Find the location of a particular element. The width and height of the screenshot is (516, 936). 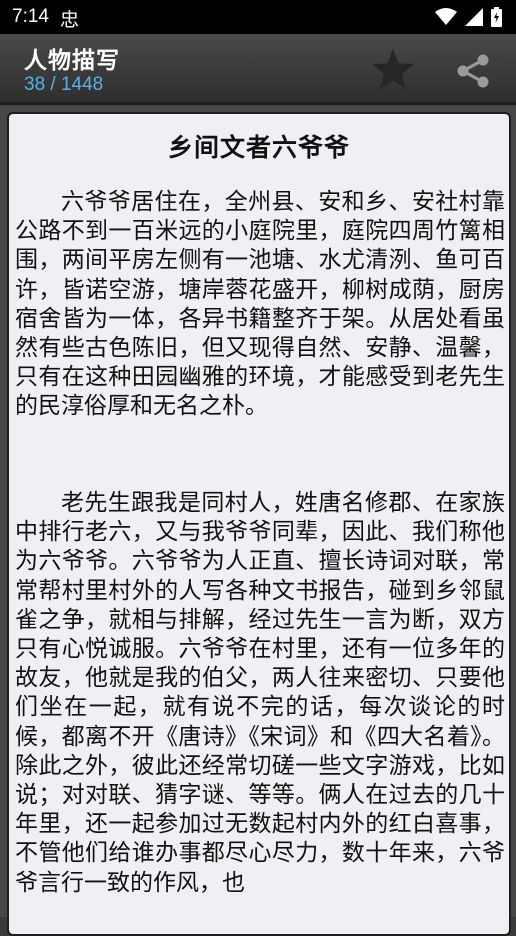

star-icon is located at coordinates (393, 69).